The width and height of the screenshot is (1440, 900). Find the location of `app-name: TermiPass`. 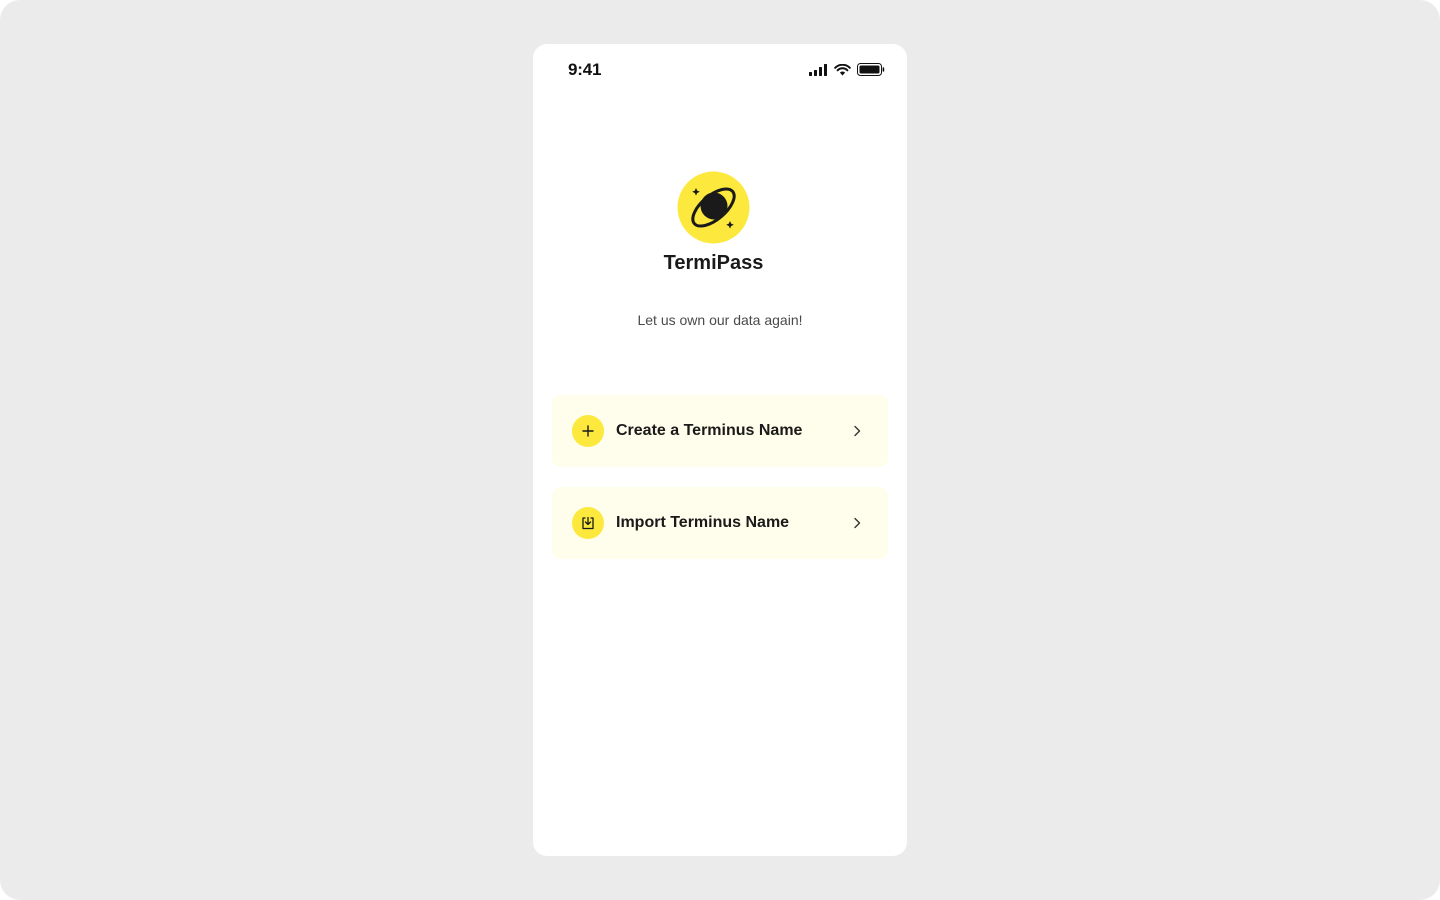

app-name: TermiPass is located at coordinates (713, 263).